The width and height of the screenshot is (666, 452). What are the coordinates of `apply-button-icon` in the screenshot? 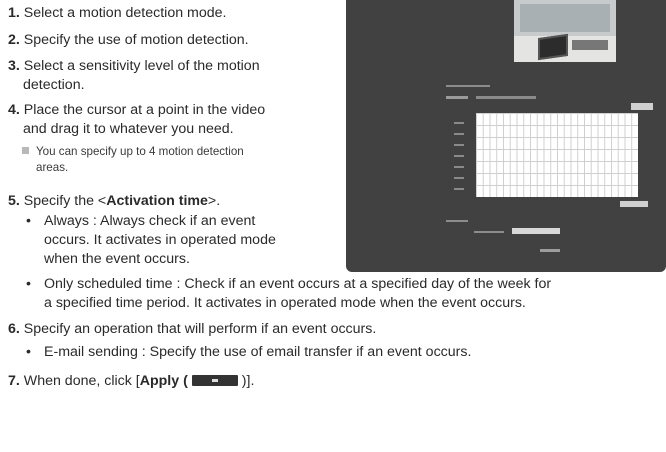 It's located at (214, 380).